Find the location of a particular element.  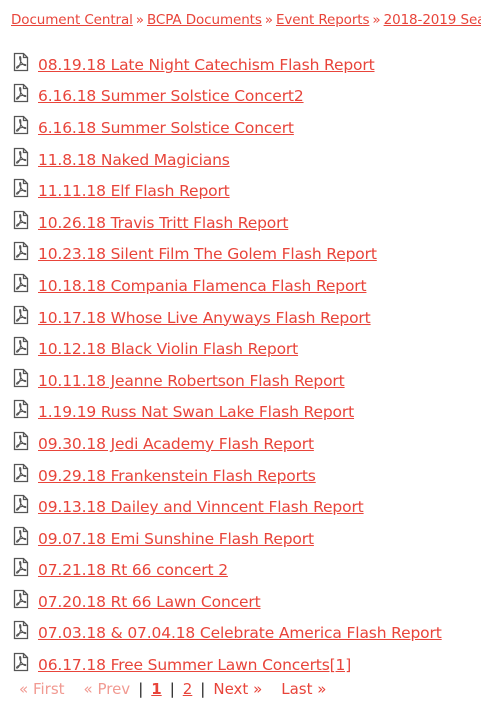

breadcrumb-event-reports: Event Reports is located at coordinates (323, 20).